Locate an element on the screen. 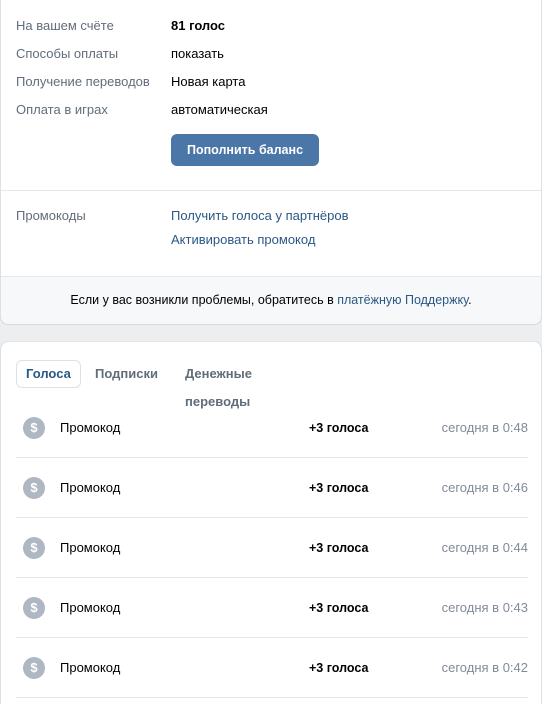  payment-methods-row: Способы оплаты показать is located at coordinates (271, 54).